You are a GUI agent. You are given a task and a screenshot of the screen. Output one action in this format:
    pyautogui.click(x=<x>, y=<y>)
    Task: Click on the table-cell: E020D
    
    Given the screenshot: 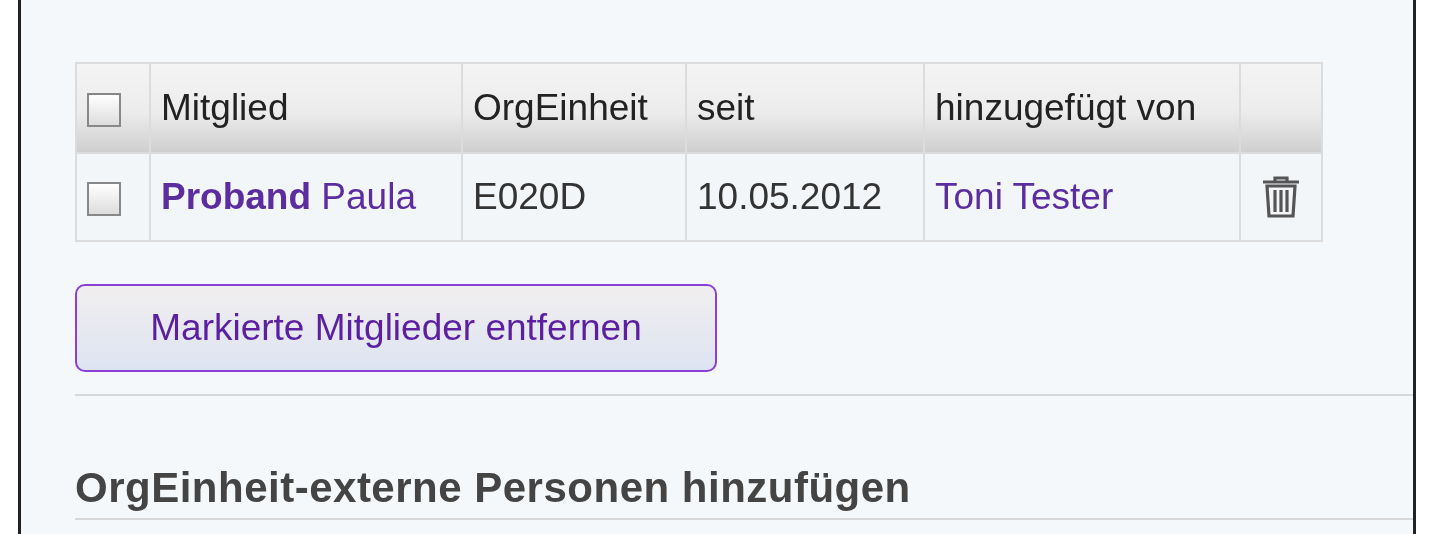 What is the action you would take?
    pyautogui.click(x=530, y=196)
    